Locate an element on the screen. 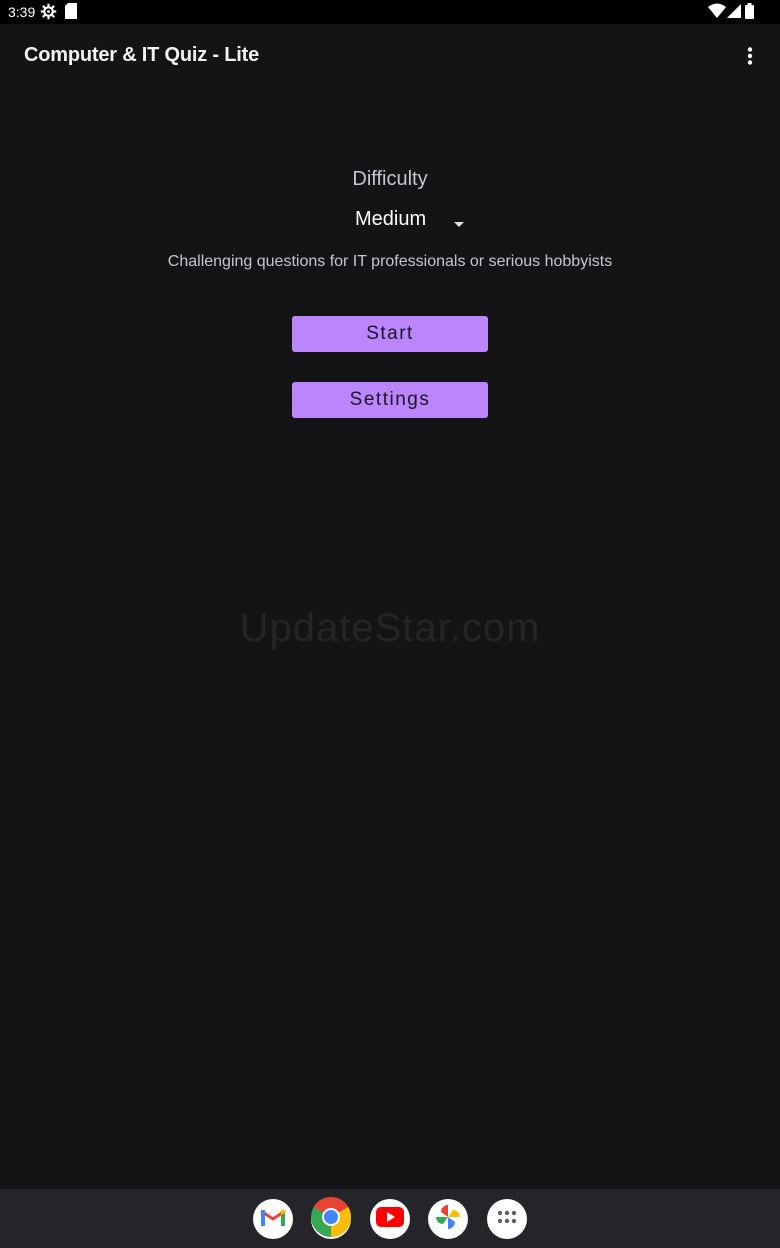  photos-app is located at coordinates (448, 1219).